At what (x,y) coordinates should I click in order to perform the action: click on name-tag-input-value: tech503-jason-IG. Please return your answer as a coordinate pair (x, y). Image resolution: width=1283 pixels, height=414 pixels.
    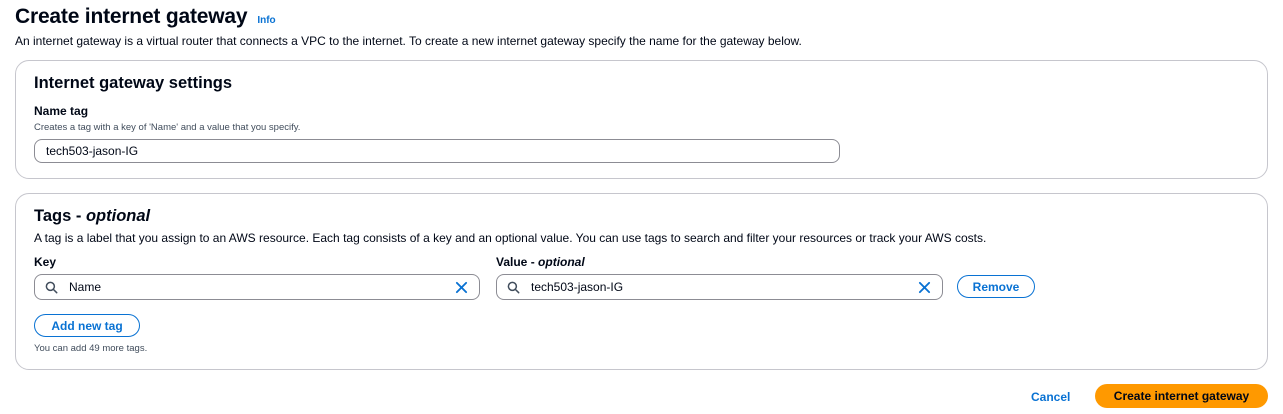
    Looking at the image, I should click on (92, 151).